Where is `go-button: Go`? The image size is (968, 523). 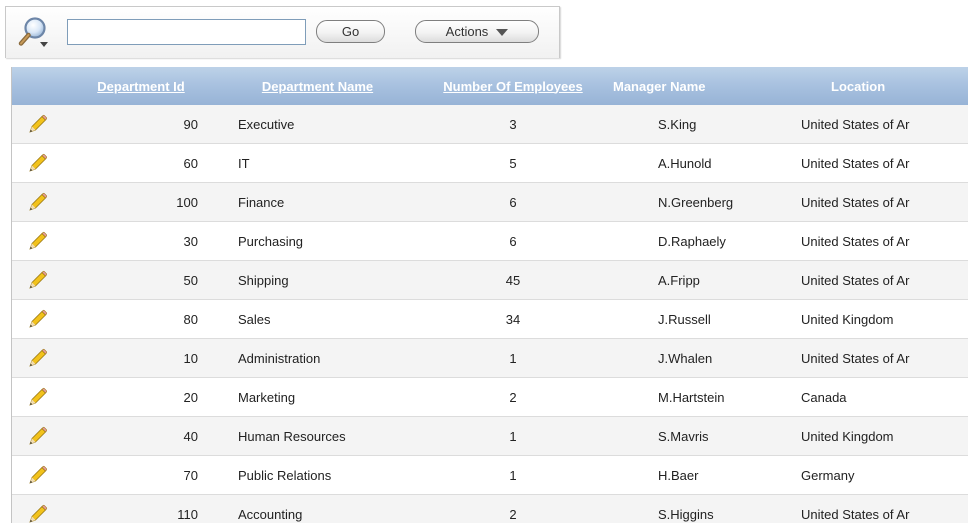
go-button: Go is located at coordinates (350, 31).